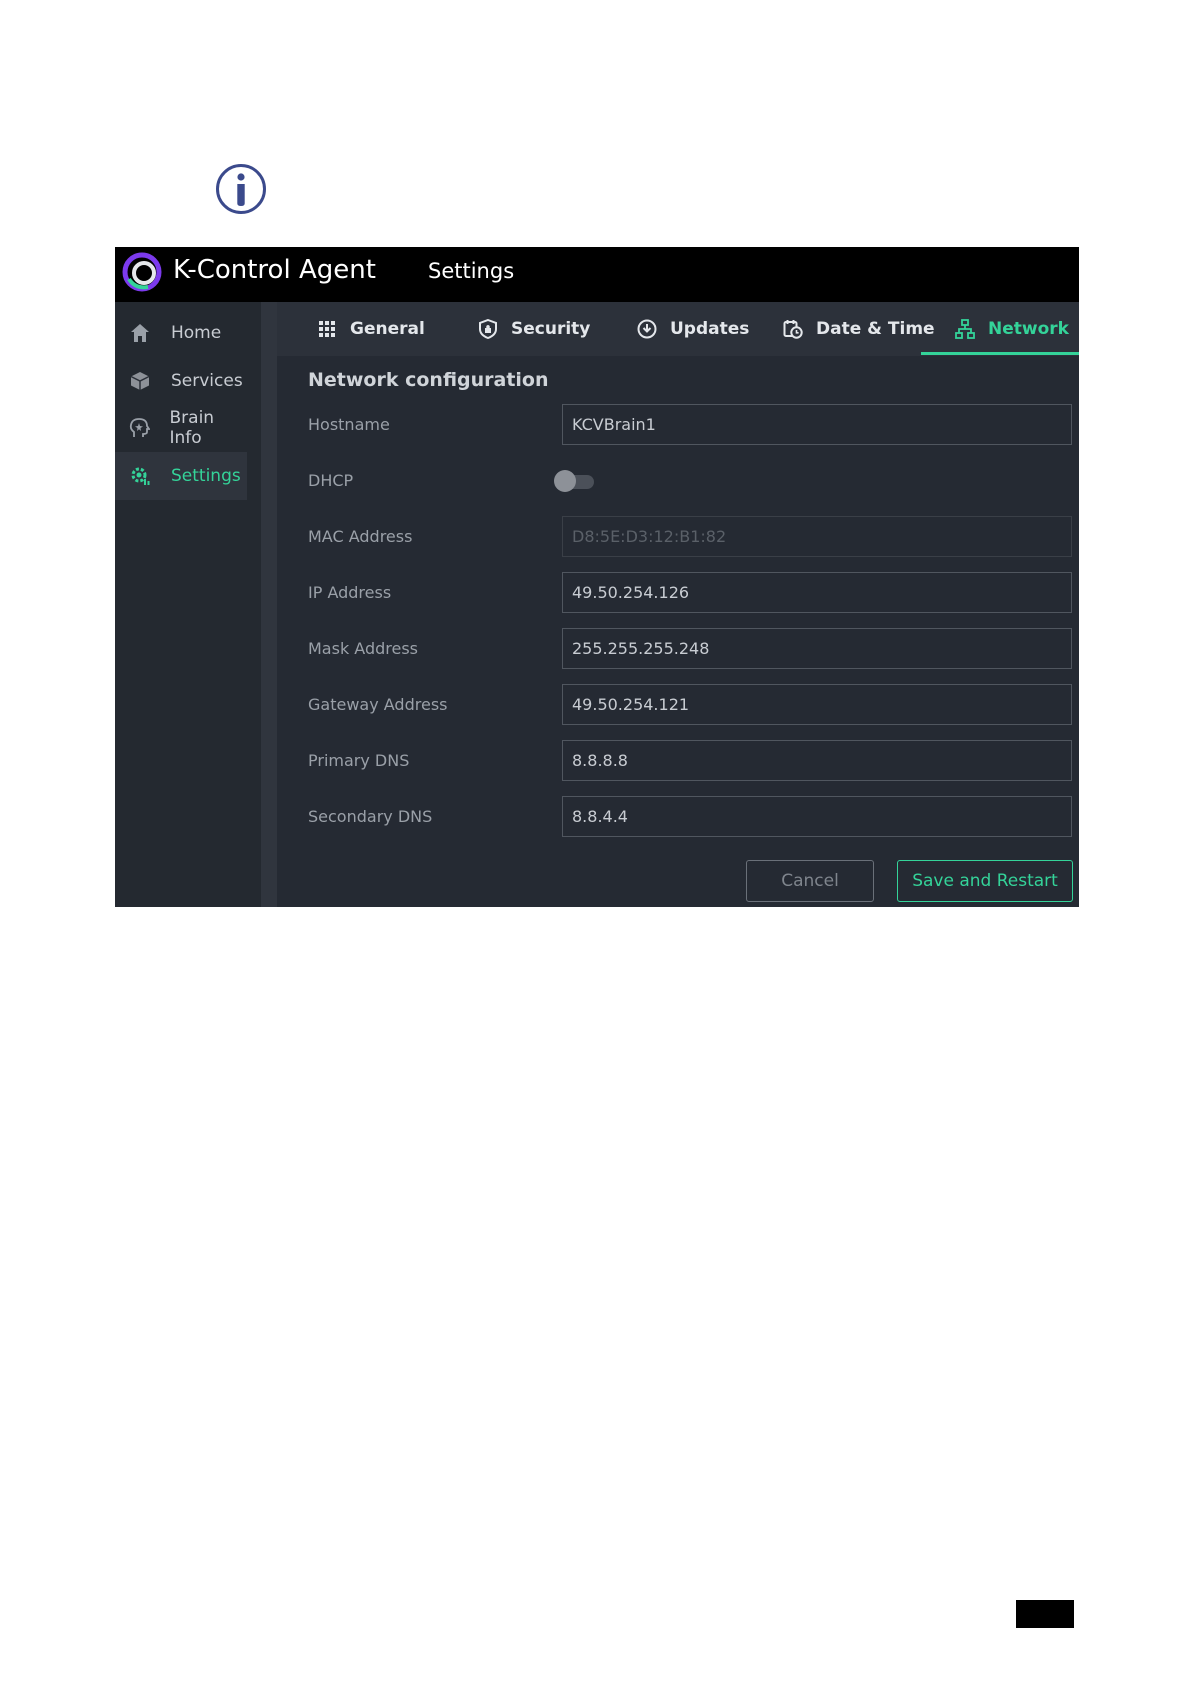  I want to click on toggle-knob, so click(565, 481).